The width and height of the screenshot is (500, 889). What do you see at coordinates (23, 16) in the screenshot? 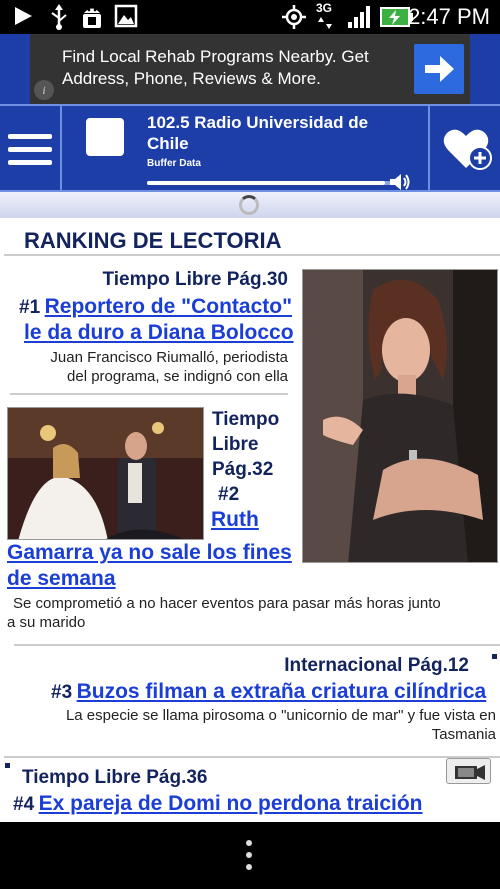
I see `play-icon` at bounding box center [23, 16].